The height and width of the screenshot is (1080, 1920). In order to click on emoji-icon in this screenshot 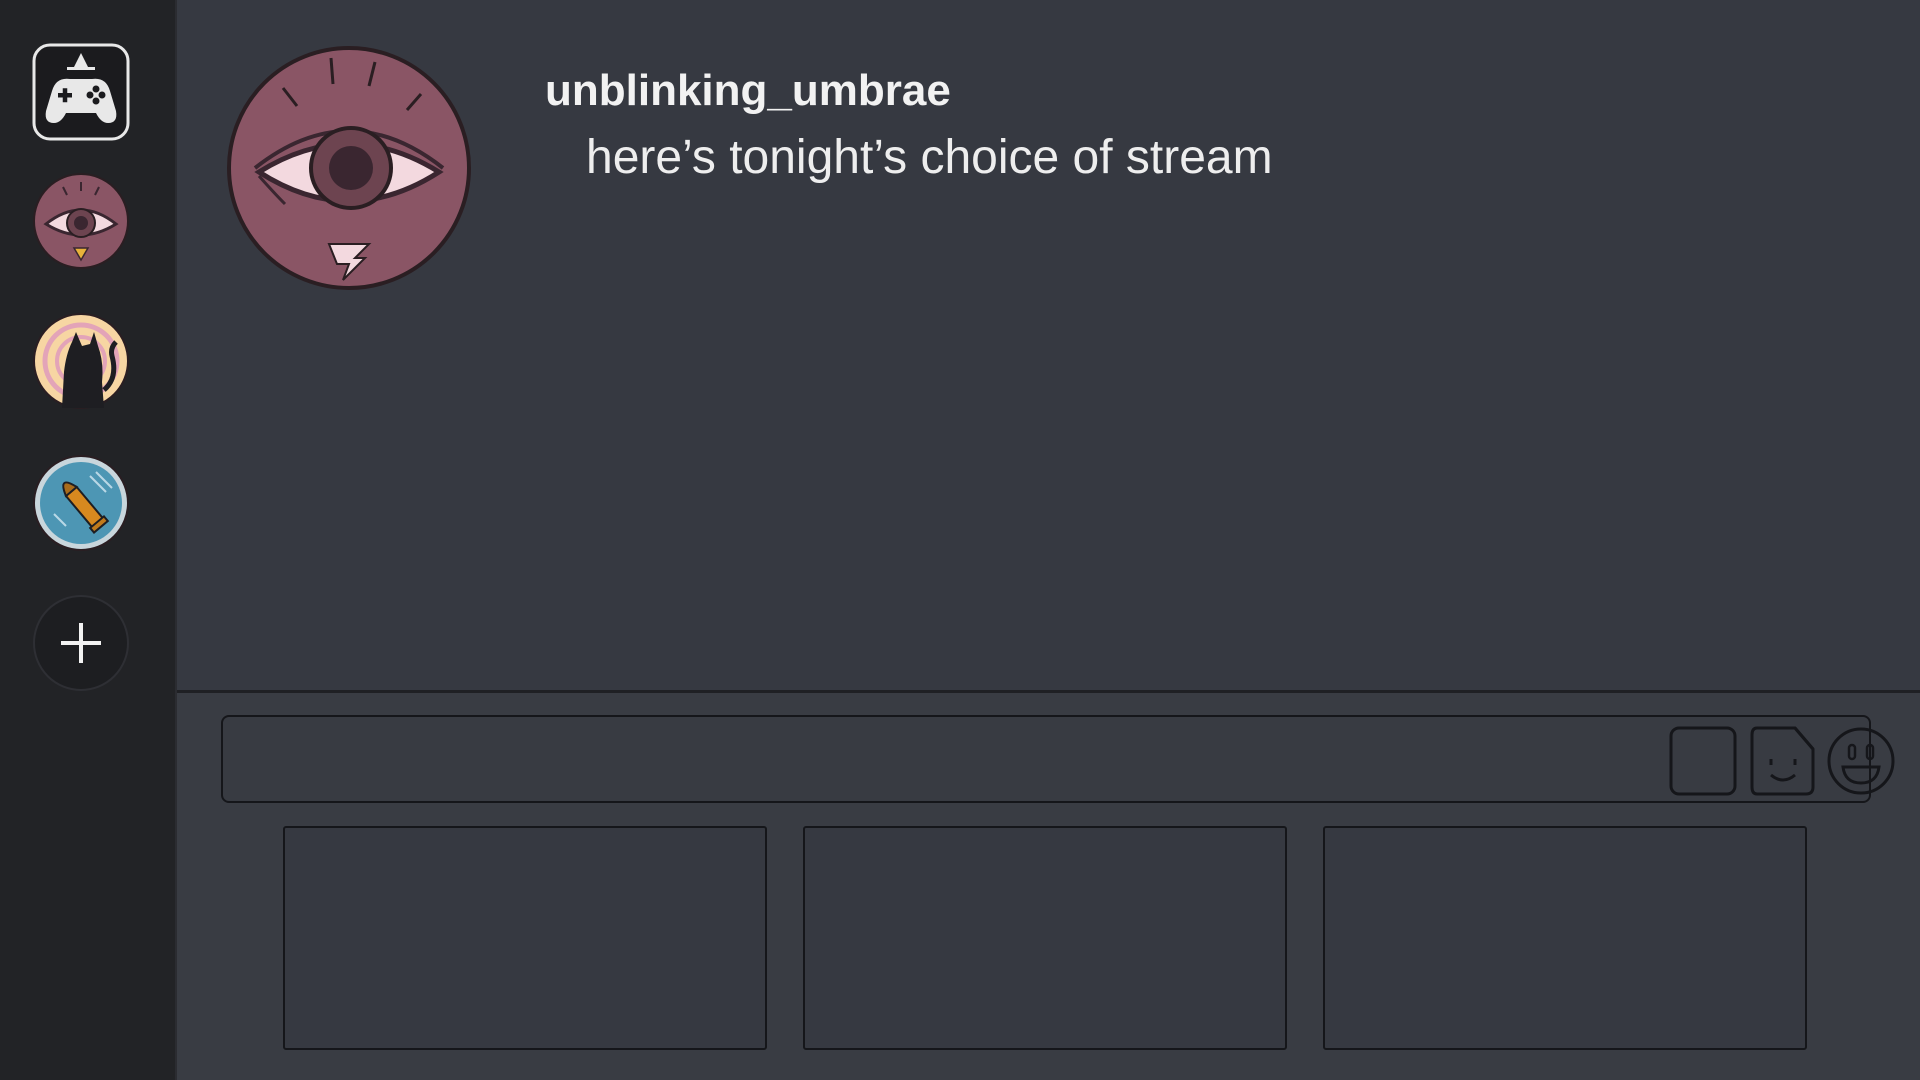, I will do `click(1861, 761)`.